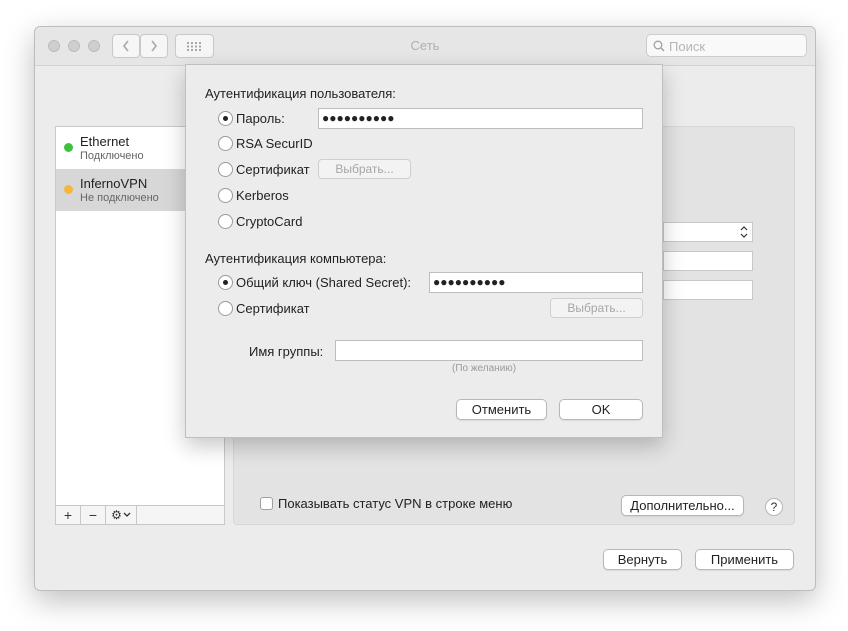  What do you see at coordinates (536, 282) in the screenshot?
I see `shared-secret-field: ●●●●●●●●●●` at bounding box center [536, 282].